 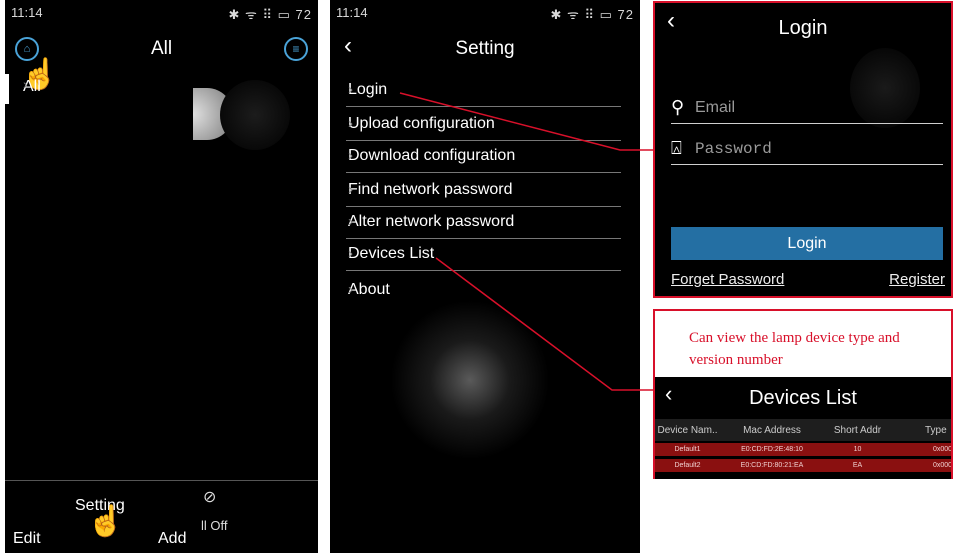 What do you see at coordinates (733, 149) in the screenshot?
I see `password-placeholder: Password` at bounding box center [733, 149].